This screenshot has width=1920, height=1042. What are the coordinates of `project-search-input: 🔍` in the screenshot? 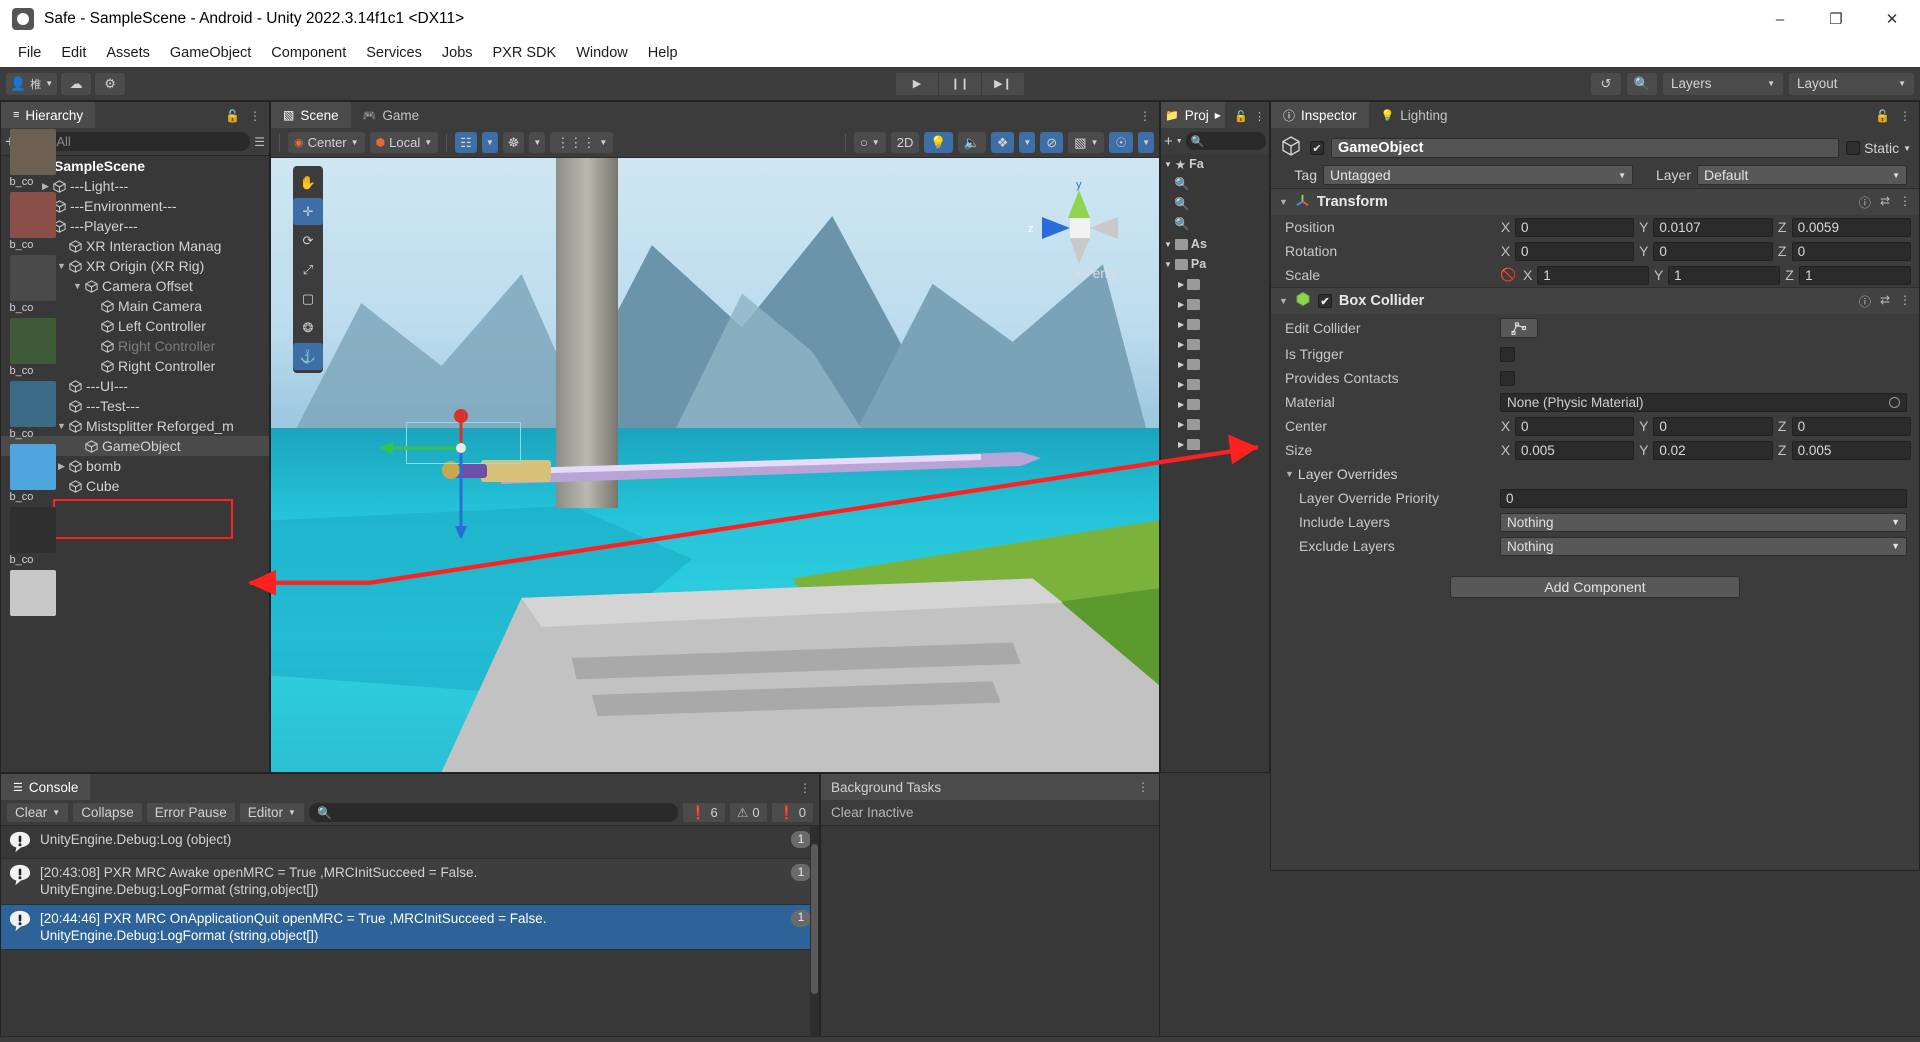 It's located at (1225, 141).